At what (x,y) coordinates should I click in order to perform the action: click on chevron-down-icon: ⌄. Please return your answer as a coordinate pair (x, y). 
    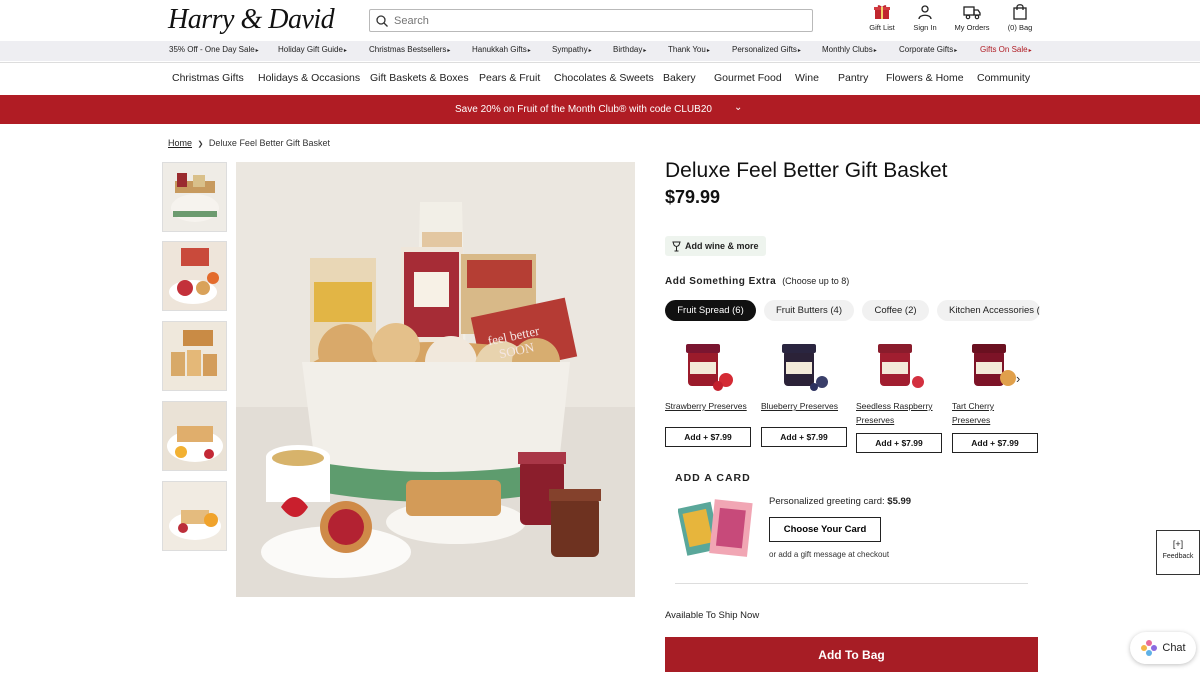
    Looking at the image, I should click on (738, 107).